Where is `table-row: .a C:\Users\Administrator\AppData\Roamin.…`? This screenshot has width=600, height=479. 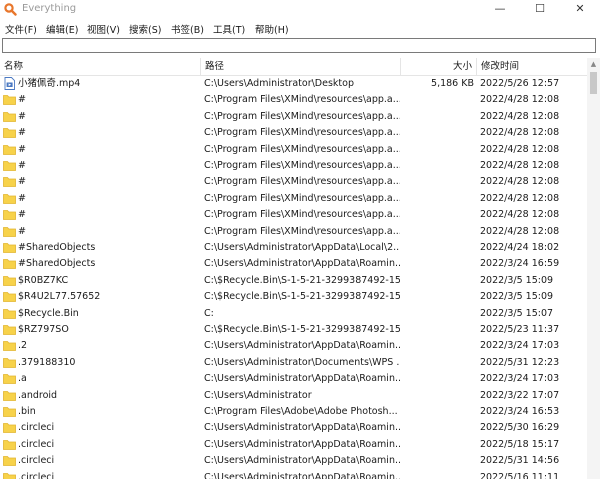
table-row: .a C:\Users\Administrator\AppData\Roamin.… is located at coordinates (293, 379).